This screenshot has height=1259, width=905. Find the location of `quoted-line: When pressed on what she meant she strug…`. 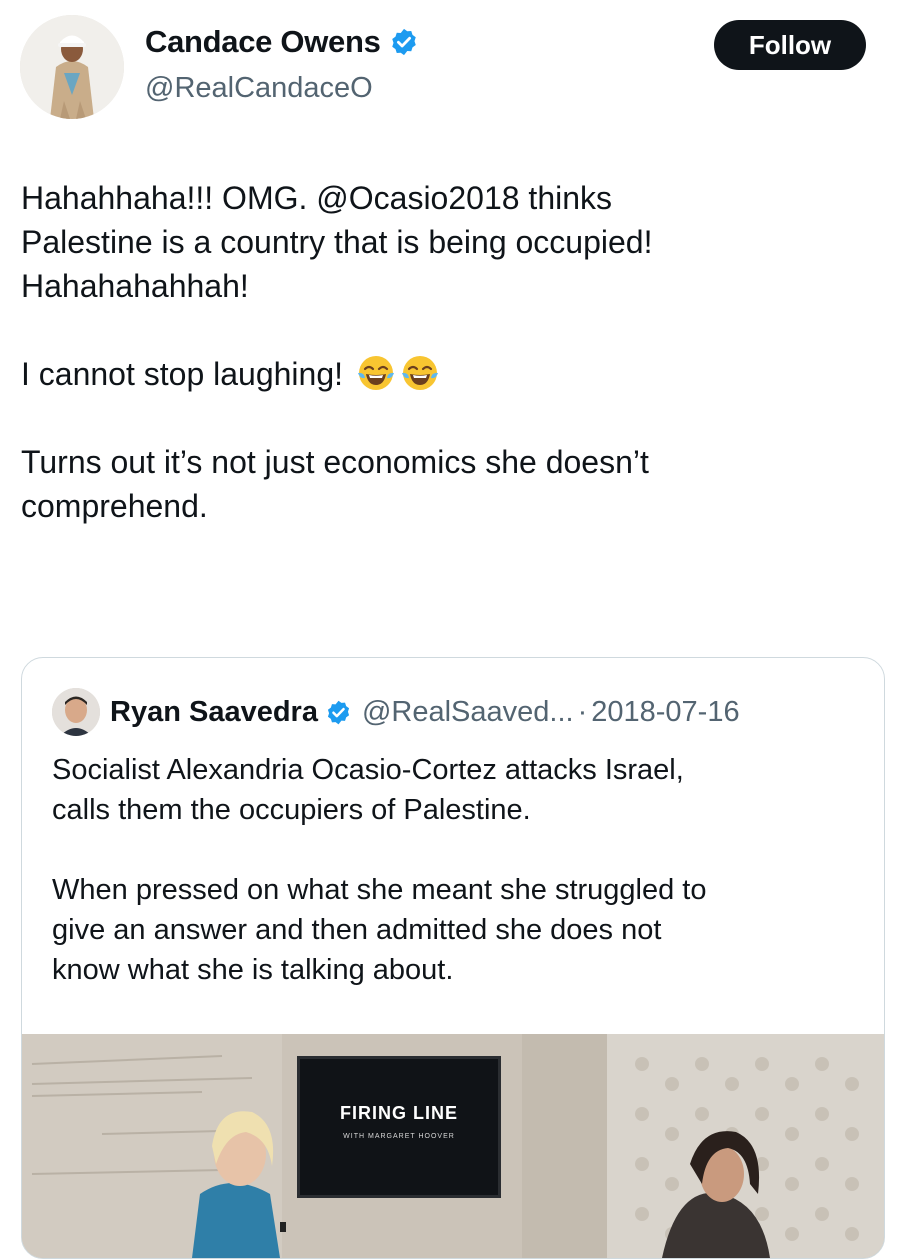

quoted-line: When pressed on what she meant she strug… is located at coordinates (379, 890).